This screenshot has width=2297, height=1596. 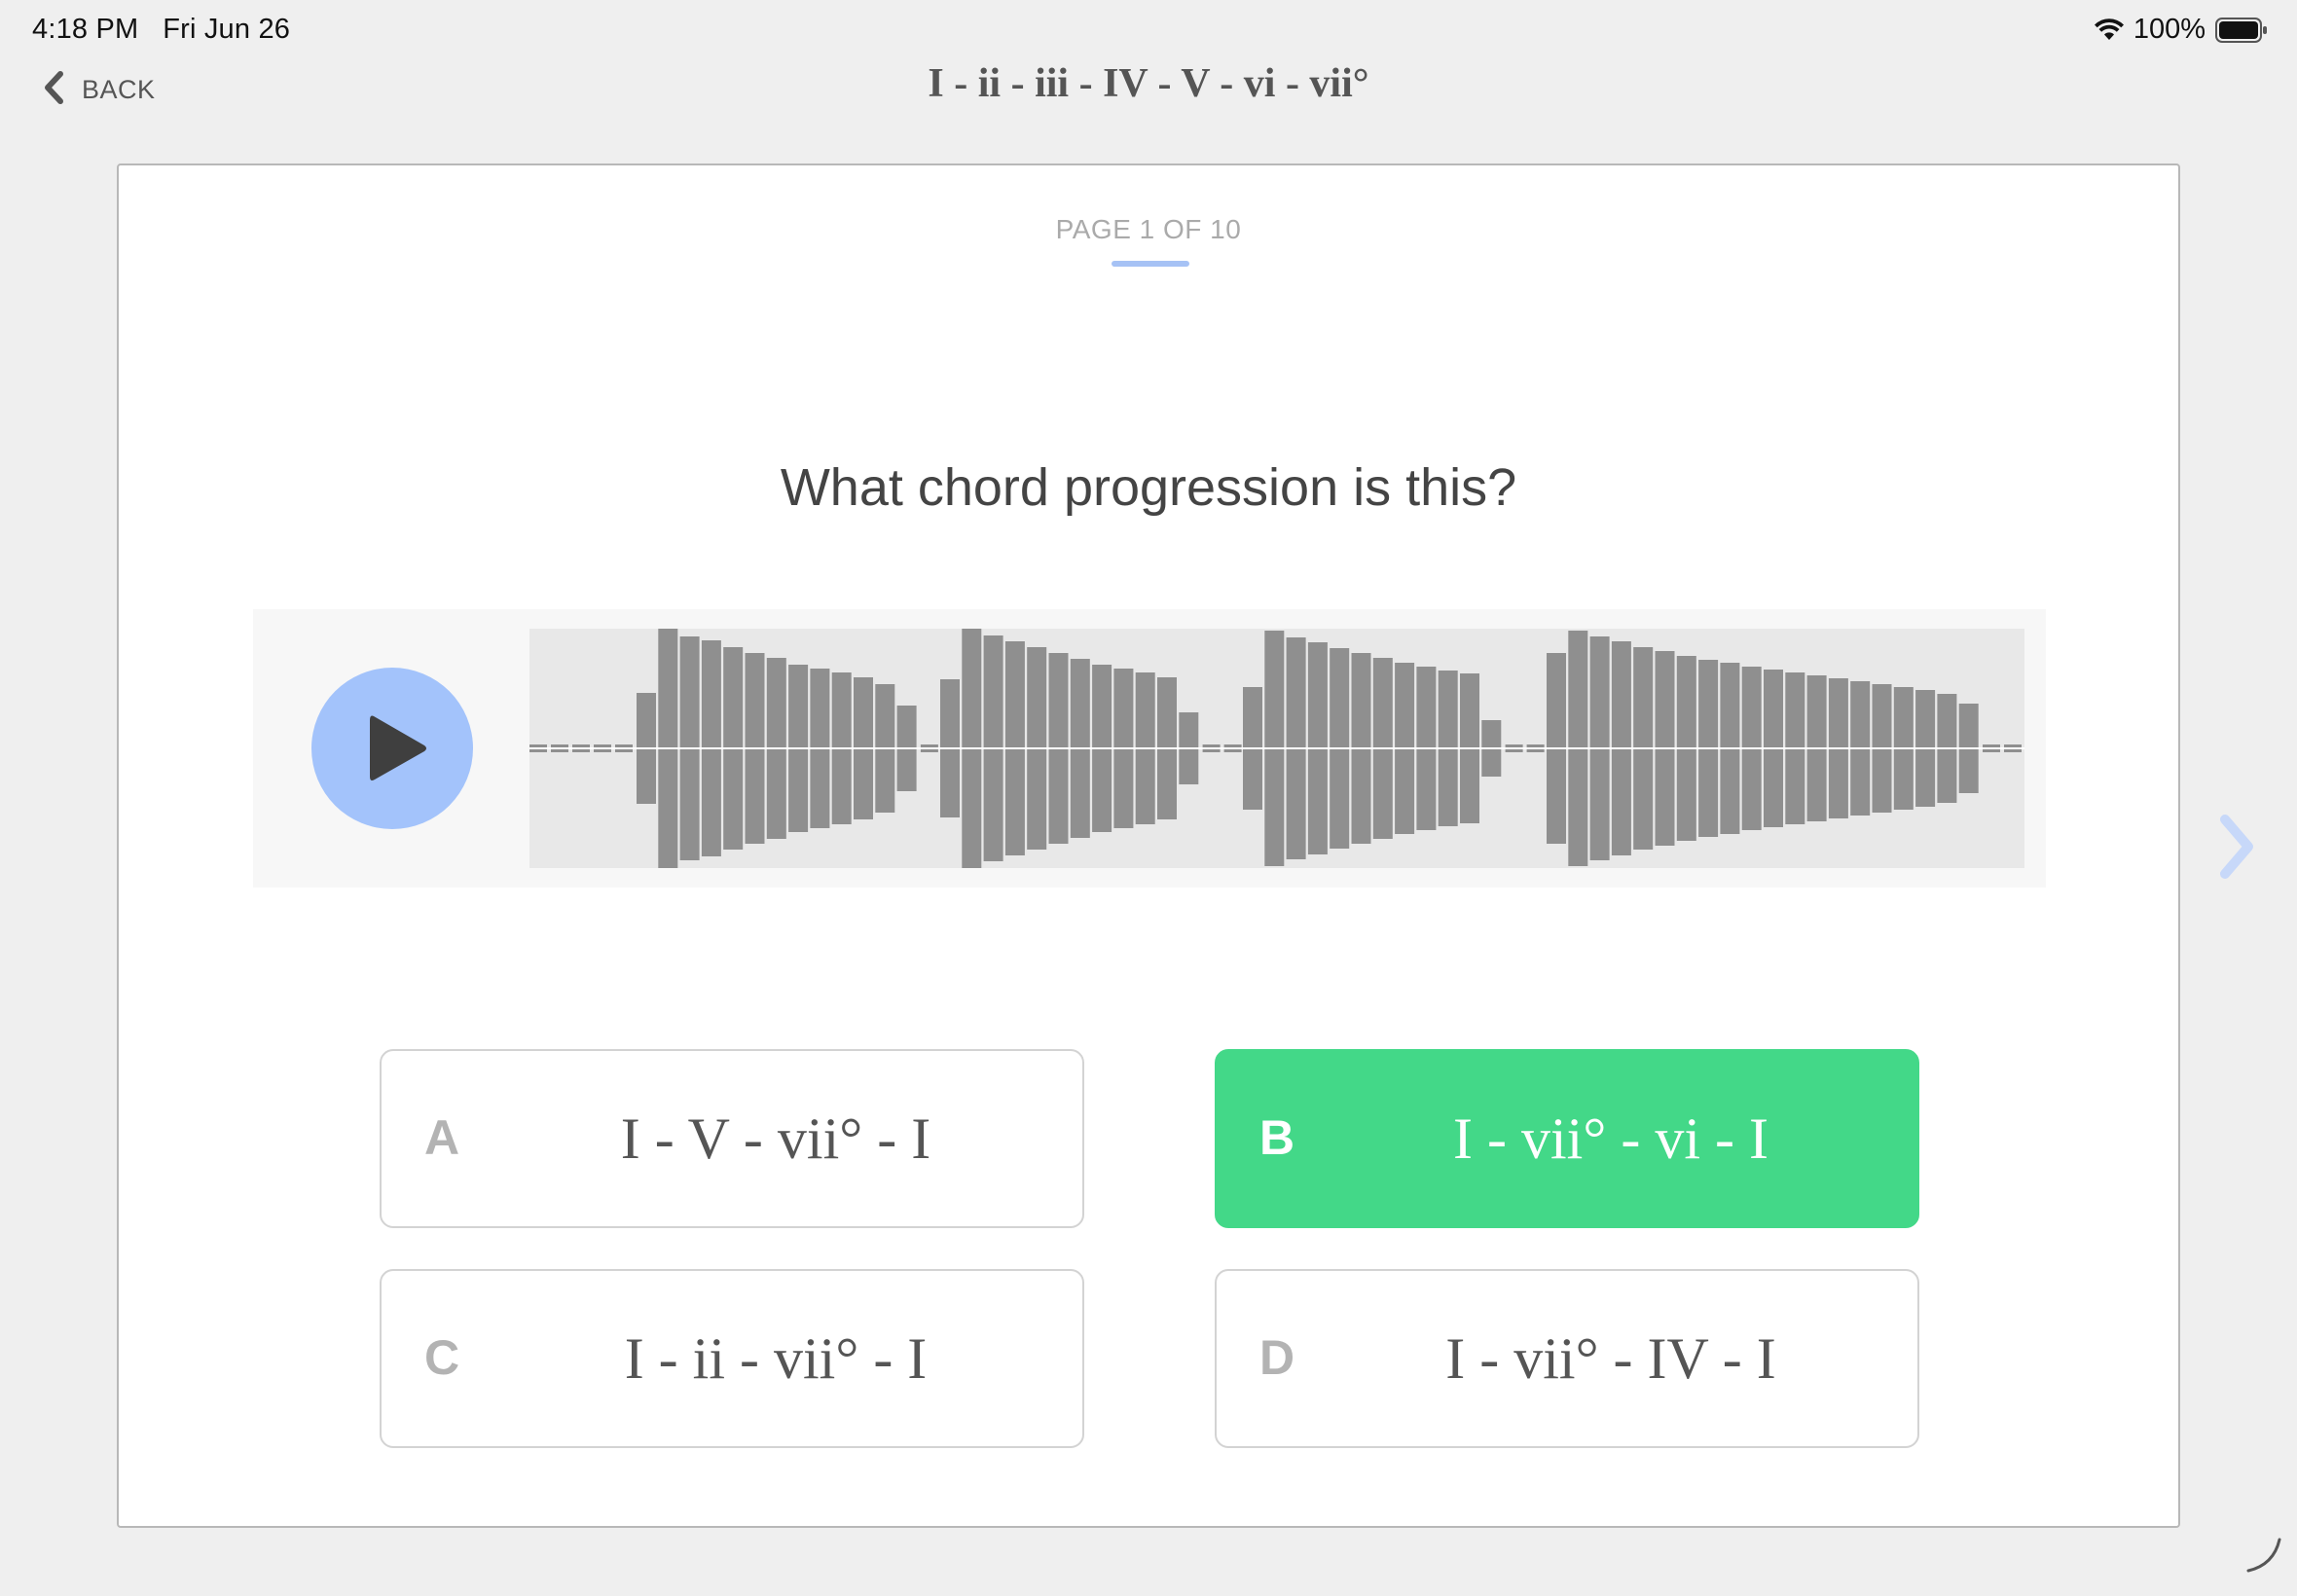 I want to click on status-right: 100%, so click(x=2181, y=30).